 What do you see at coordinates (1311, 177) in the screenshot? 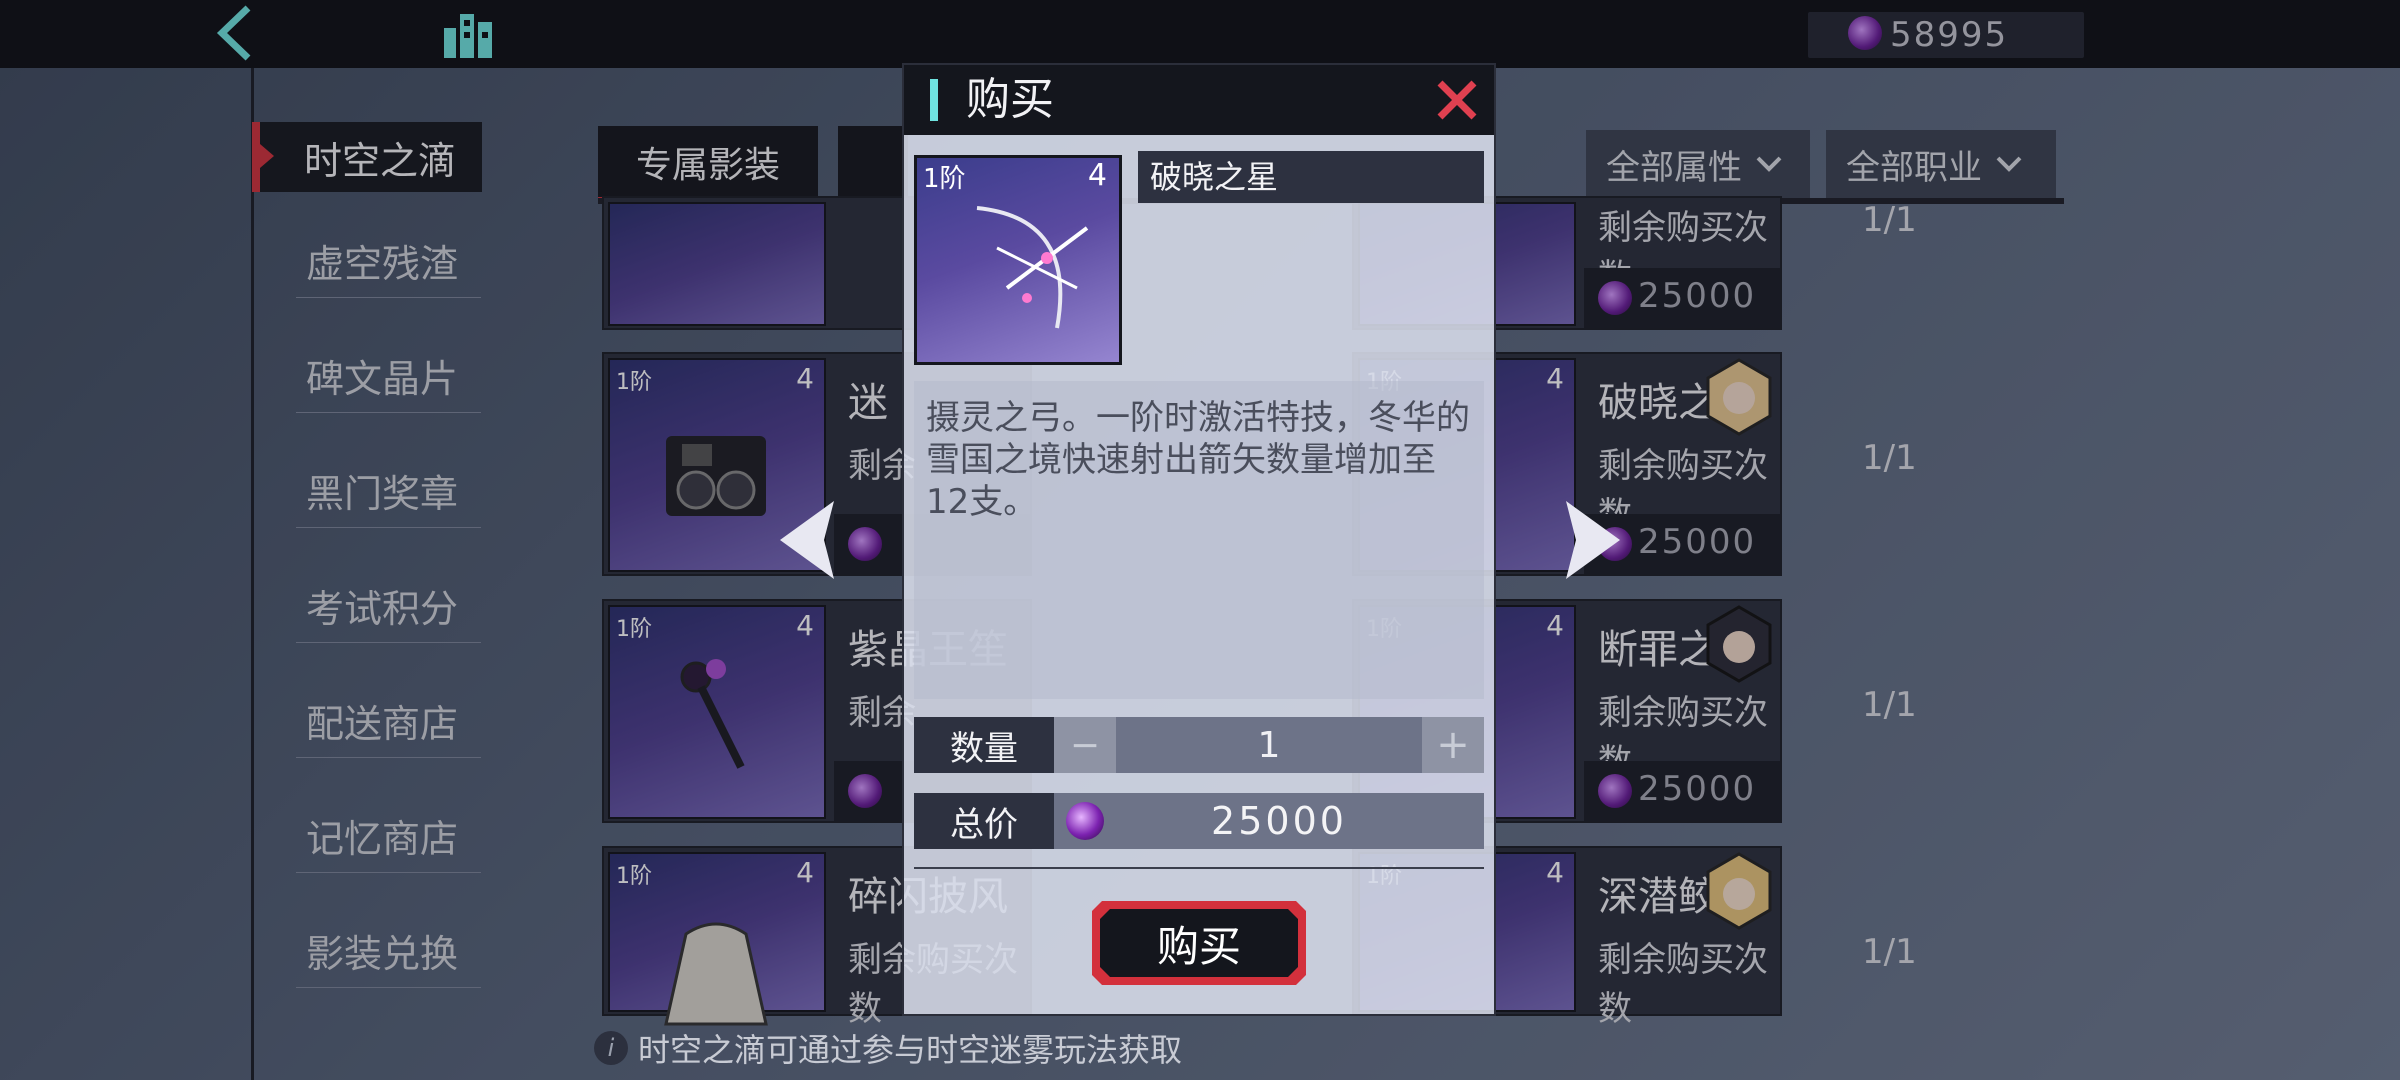
I see `item-name: 破晓之星` at bounding box center [1311, 177].